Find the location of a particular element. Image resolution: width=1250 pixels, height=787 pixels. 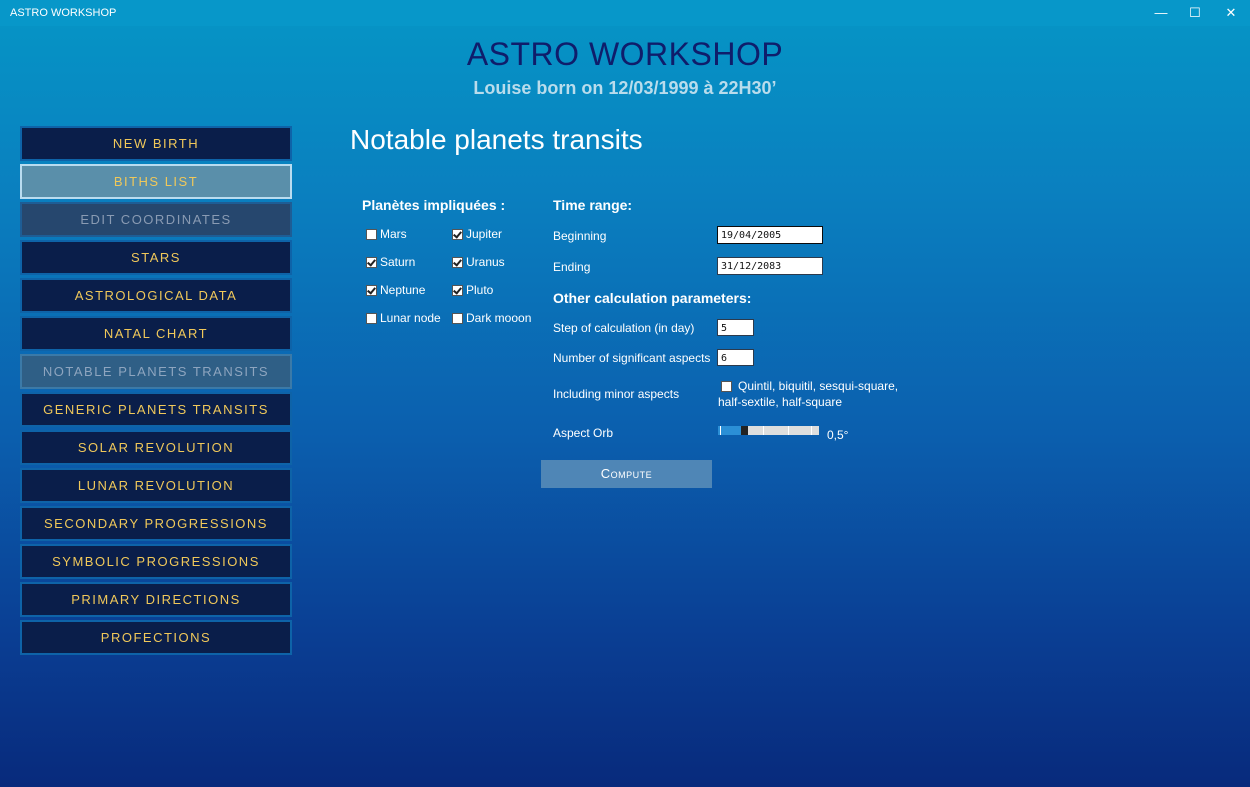

checkbox-saturn: Saturn is located at coordinates (390, 262).